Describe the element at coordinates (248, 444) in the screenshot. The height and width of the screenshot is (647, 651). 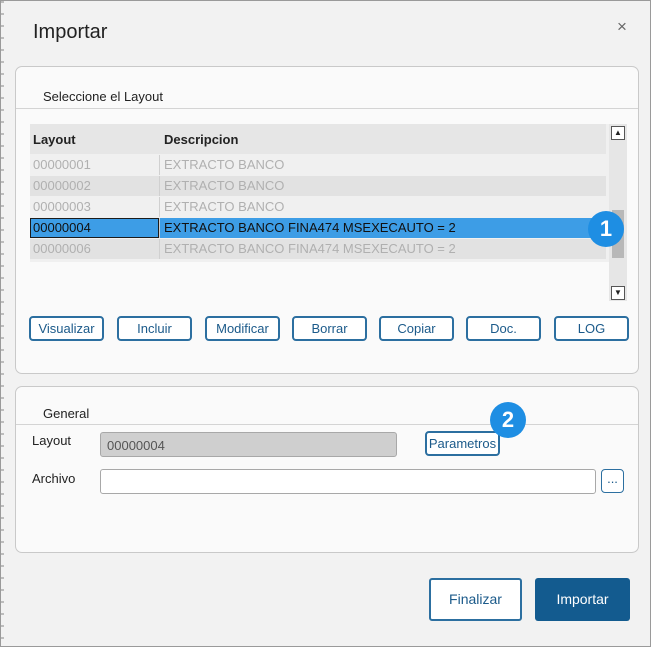
I see `layout-field: 00000004` at that location.